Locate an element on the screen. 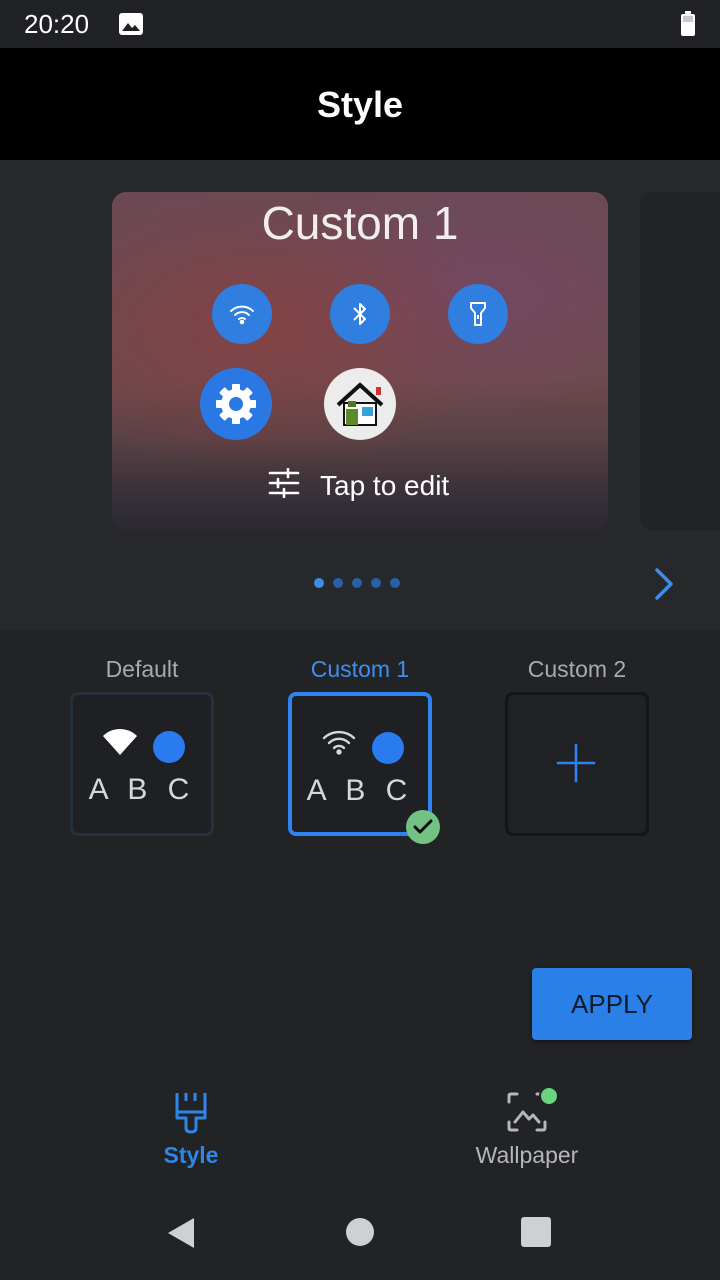  nav-item-style: Style is located at coordinates (191, 1119).